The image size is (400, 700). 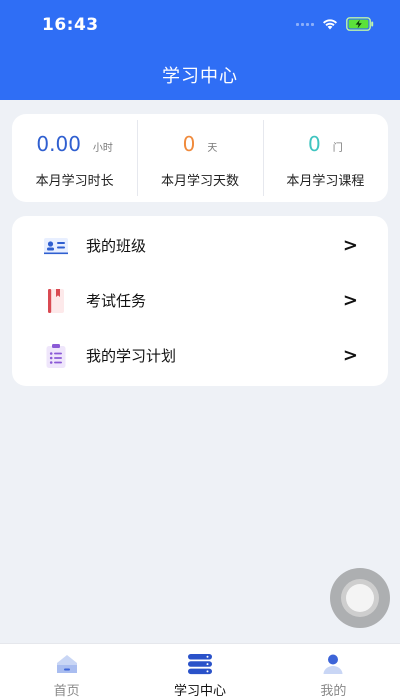 I want to click on header: 16:43 学习中心, so click(x=200, y=50).